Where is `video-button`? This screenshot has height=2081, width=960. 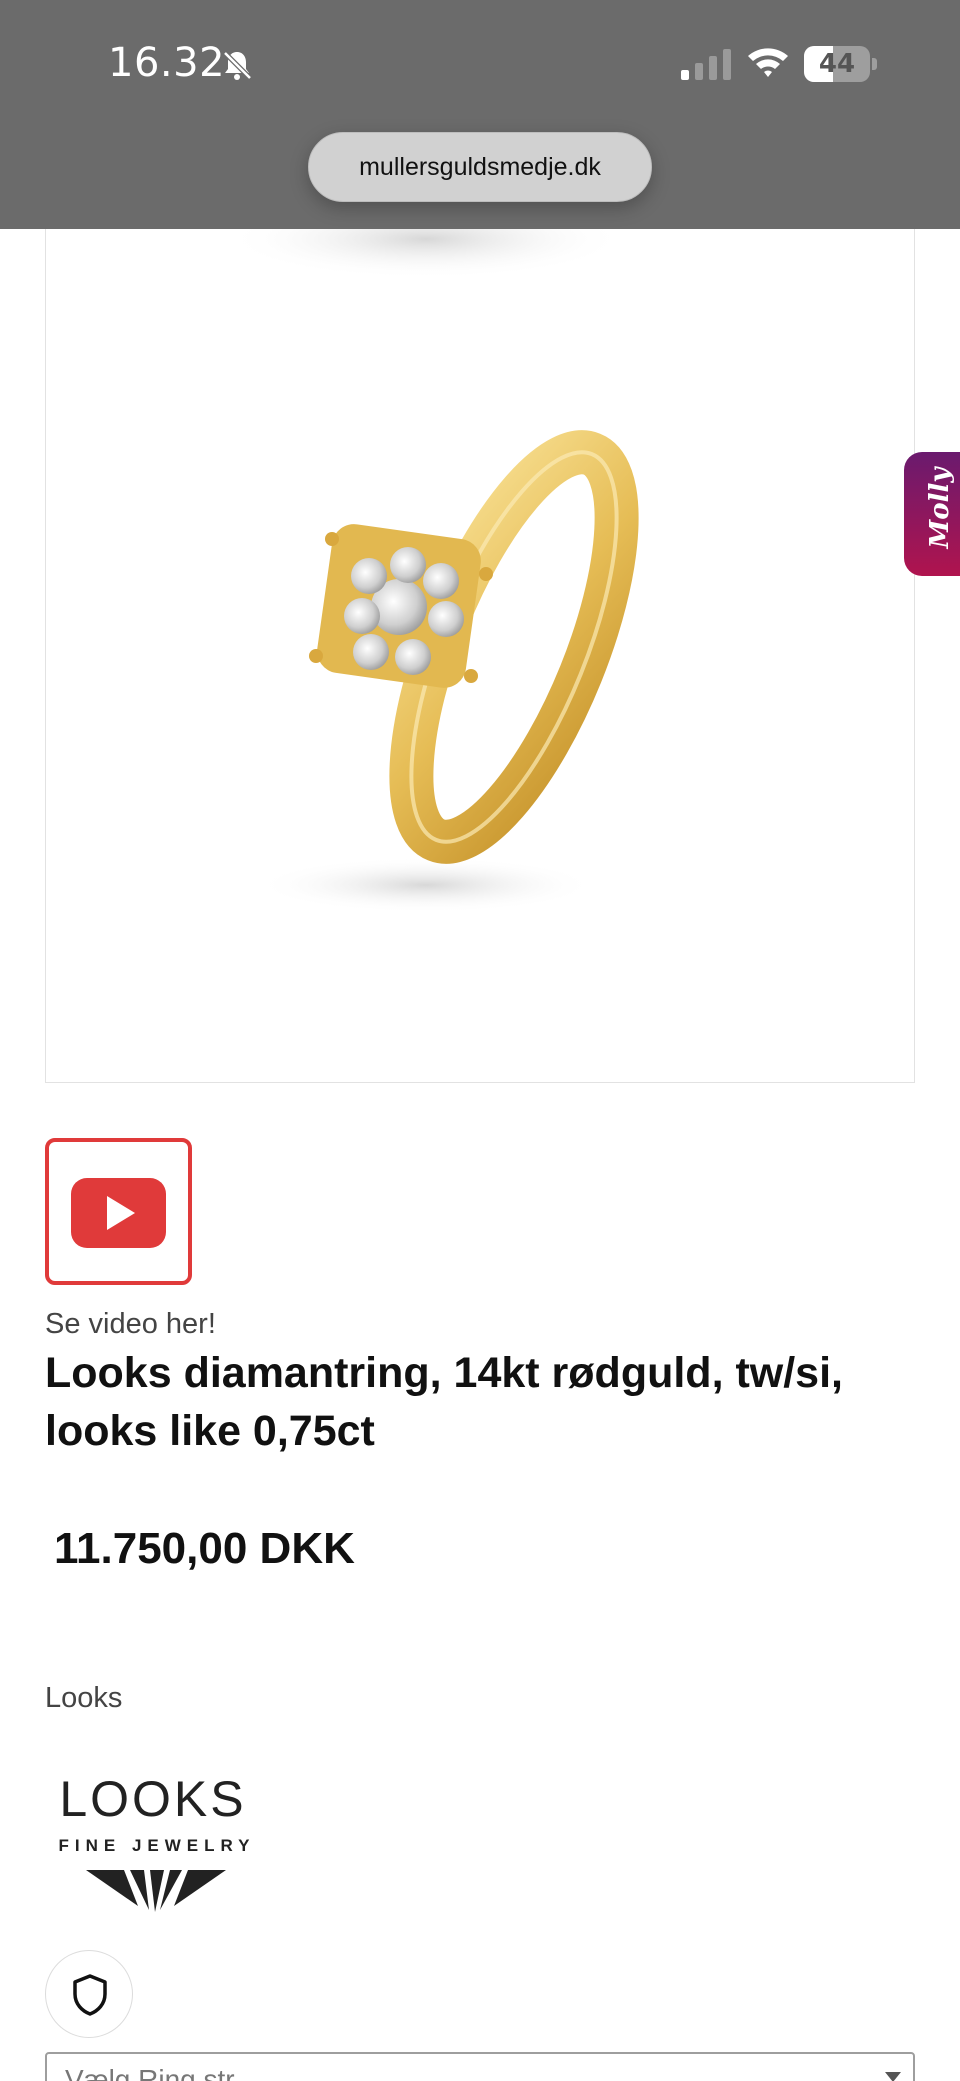 video-button is located at coordinates (118, 1211).